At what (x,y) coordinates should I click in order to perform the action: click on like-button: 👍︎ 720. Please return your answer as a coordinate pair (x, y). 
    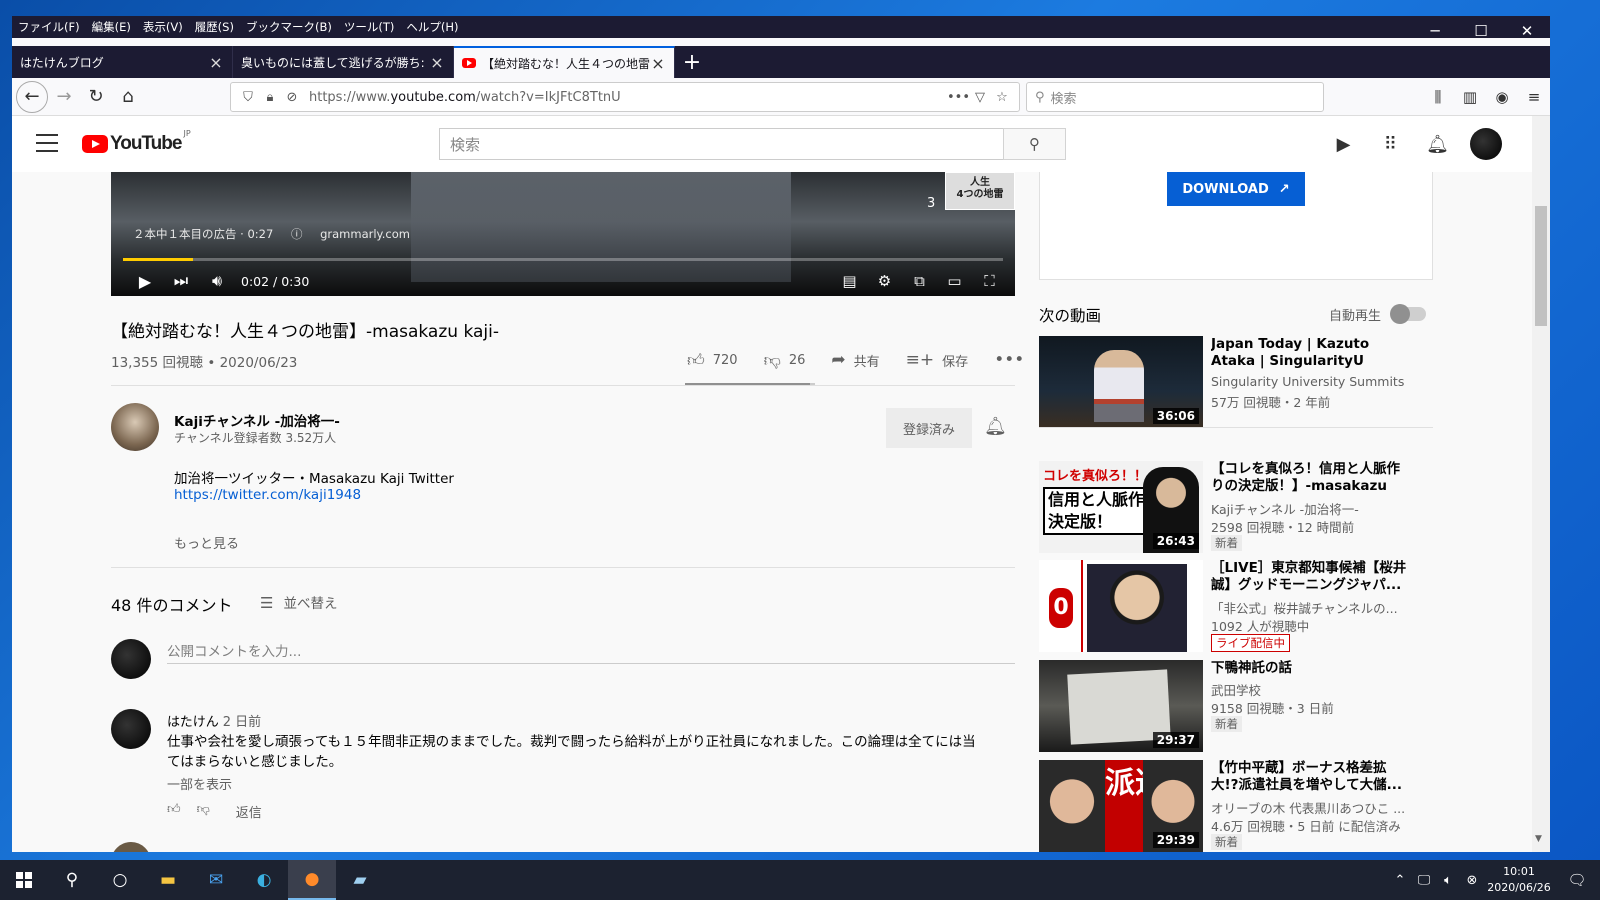
    Looking at the image, I should click on (712, 360).